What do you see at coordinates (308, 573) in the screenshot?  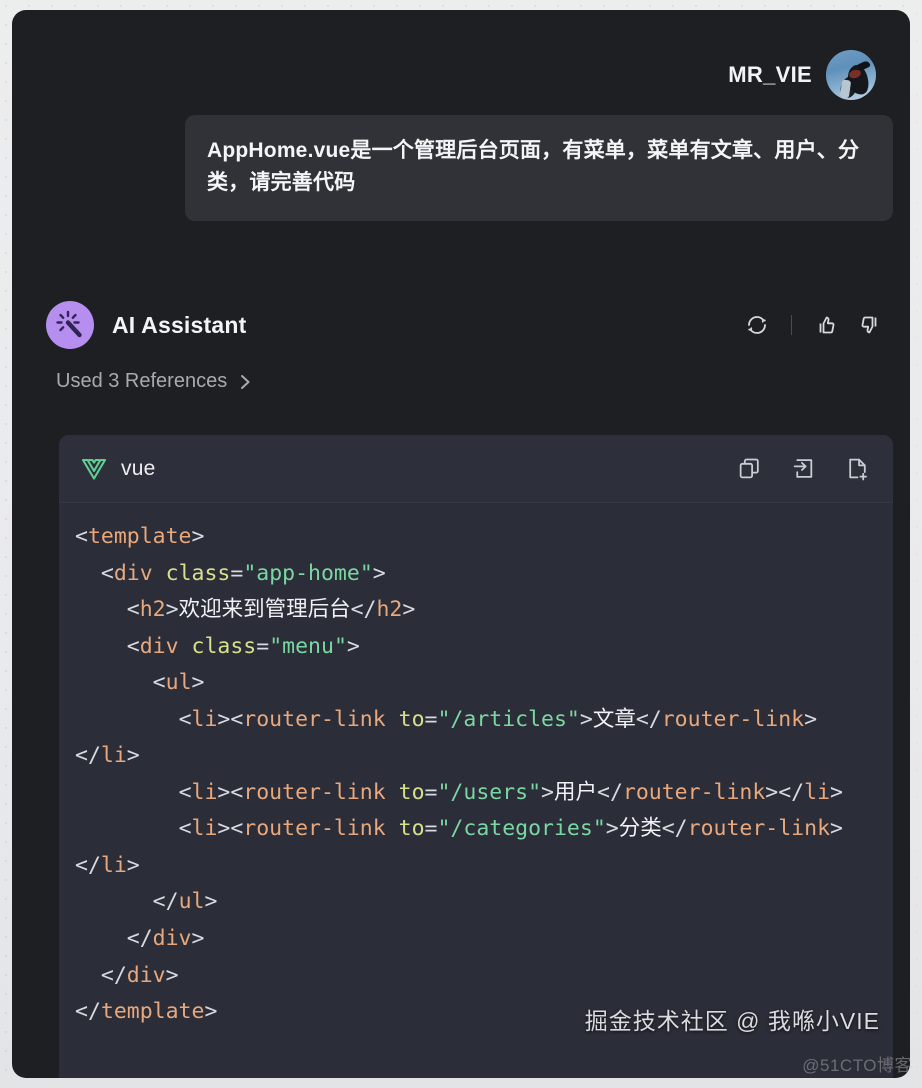 I see `code-token-str: "app-home"` at bounding box center [308, 573].